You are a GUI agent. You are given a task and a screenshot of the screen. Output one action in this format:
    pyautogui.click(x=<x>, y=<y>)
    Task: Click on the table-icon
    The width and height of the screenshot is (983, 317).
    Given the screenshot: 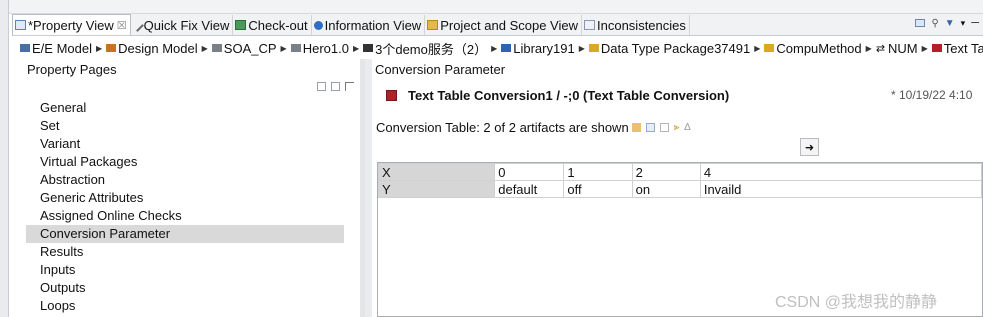 What is the action you would take?
    pyautogui.click(x=650, y=127)
    